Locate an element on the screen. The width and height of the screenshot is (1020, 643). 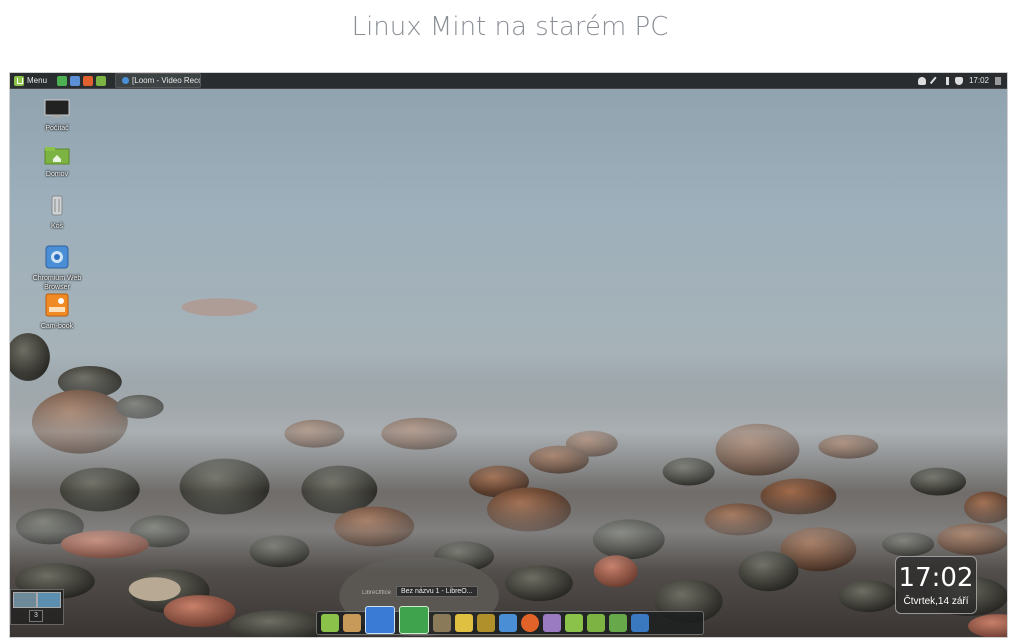
archive-icon is located at coordinates (352, 623).